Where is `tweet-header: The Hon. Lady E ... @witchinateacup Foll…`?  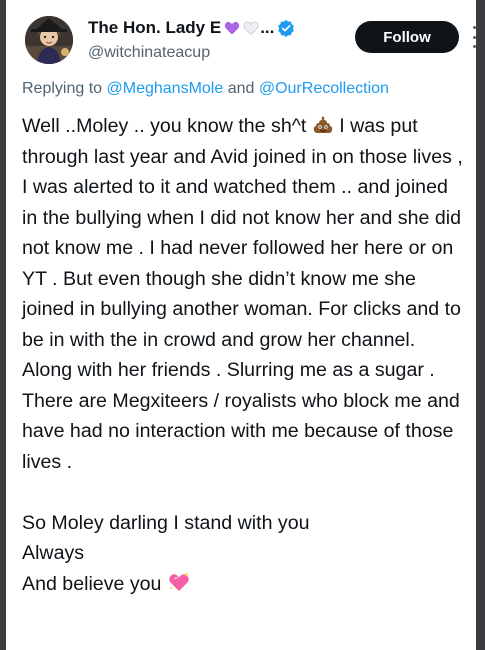
tweet-header: The Hon. Lady E ... @witchinateacup Foll… is located at coordinates (249, 42).